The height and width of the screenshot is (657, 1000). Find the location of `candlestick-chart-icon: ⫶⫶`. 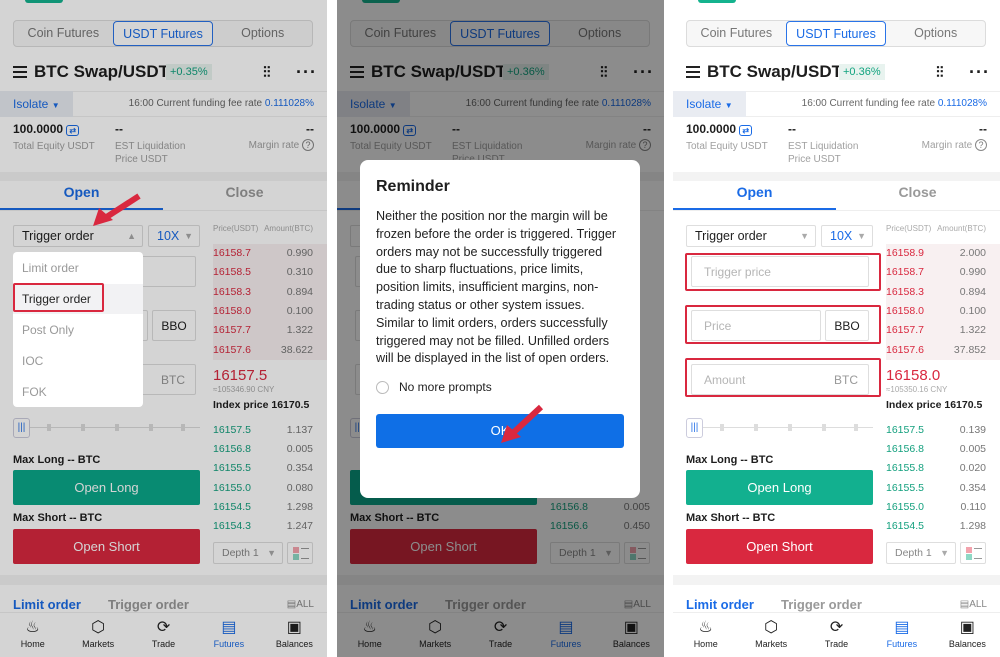

candlestick-chart-icon: ⫶⫶ is located at coordinates (940, 72).